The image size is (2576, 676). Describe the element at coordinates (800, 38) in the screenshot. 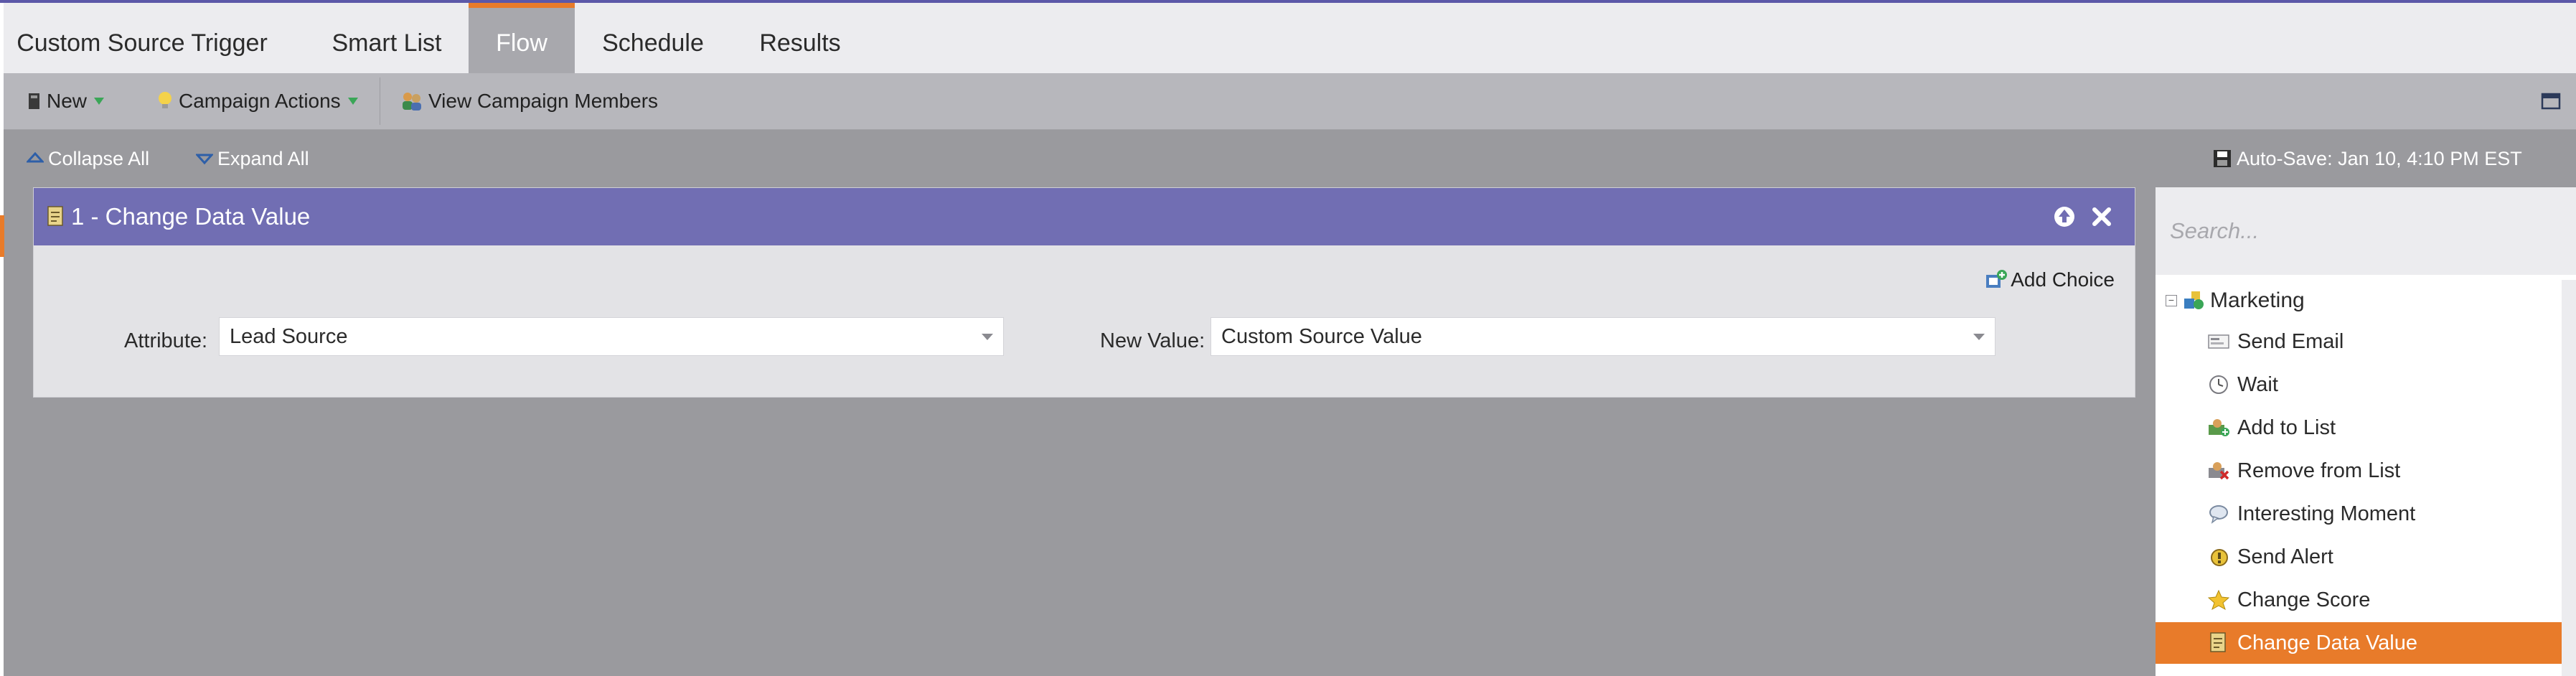

I see `tab-results: Results` at that location.